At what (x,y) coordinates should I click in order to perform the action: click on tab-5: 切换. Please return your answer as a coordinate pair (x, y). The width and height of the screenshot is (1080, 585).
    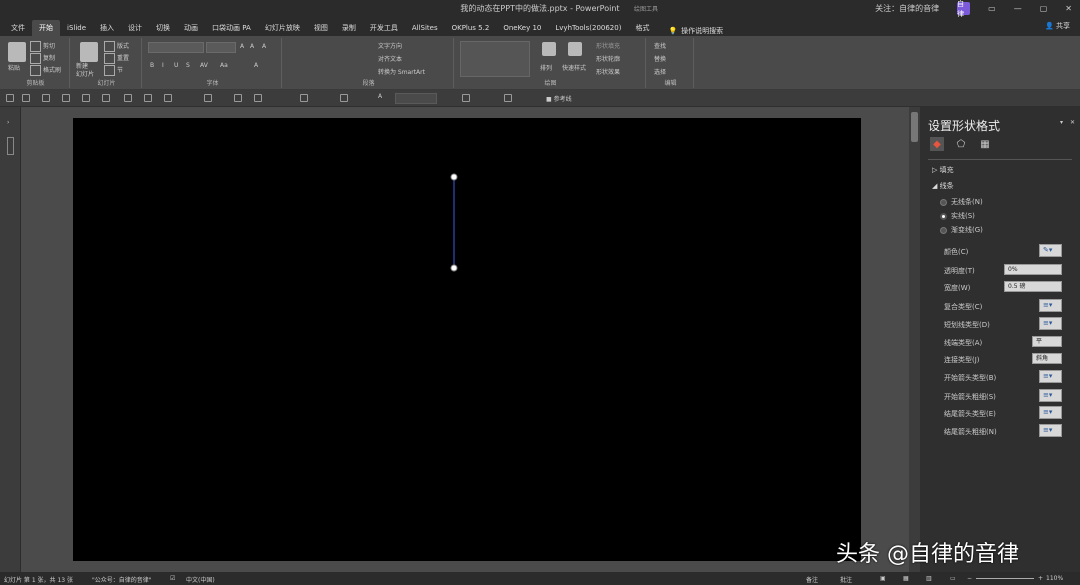
    Looking at the image, I should click on (163, 28).